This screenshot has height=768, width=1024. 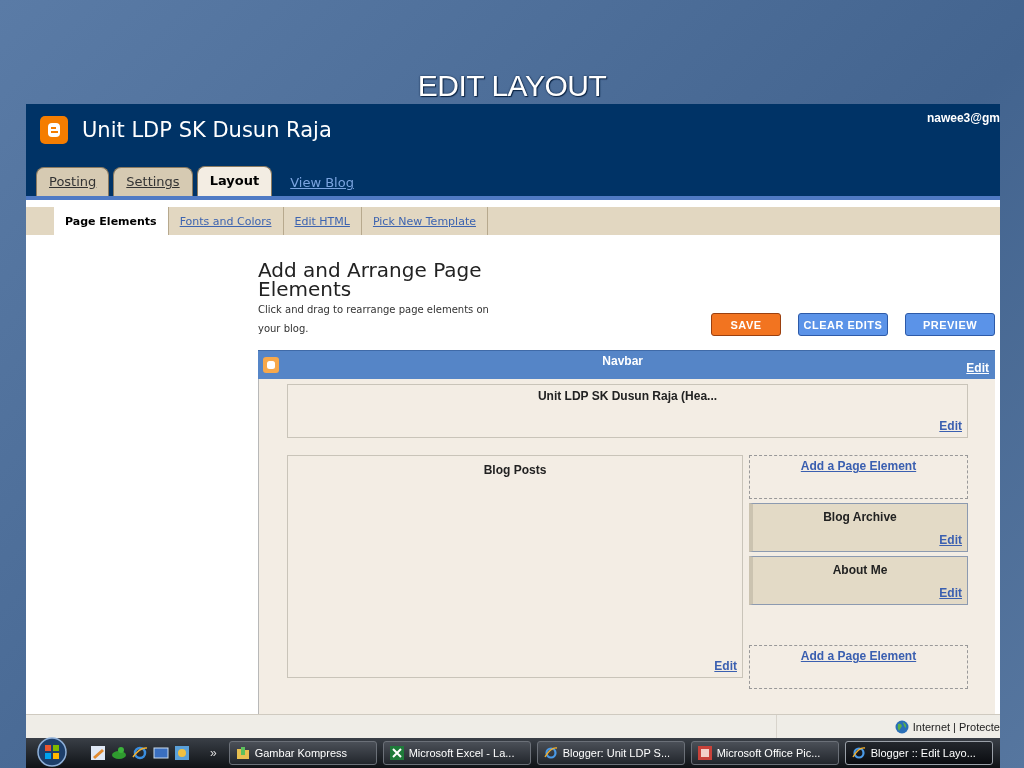 I want to click on slide-title: EDIT LAYOUT, so click(x=512, y=86).